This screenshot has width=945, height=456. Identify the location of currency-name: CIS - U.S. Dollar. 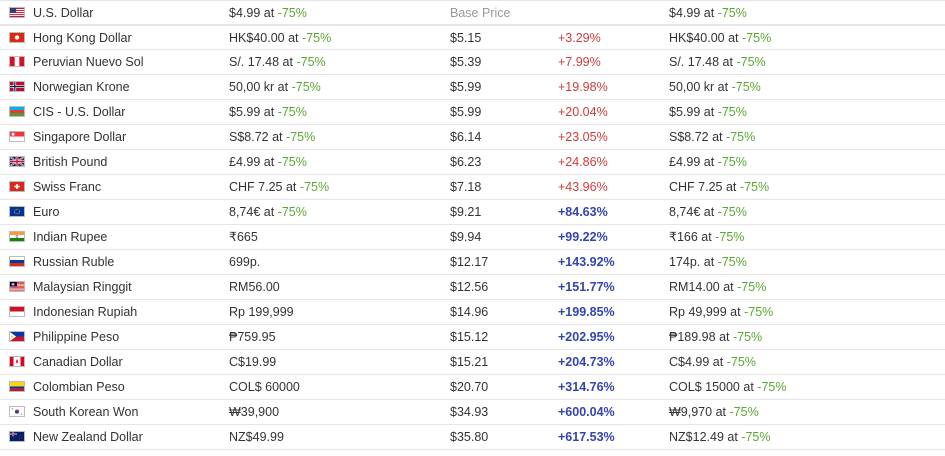
(79, 112).